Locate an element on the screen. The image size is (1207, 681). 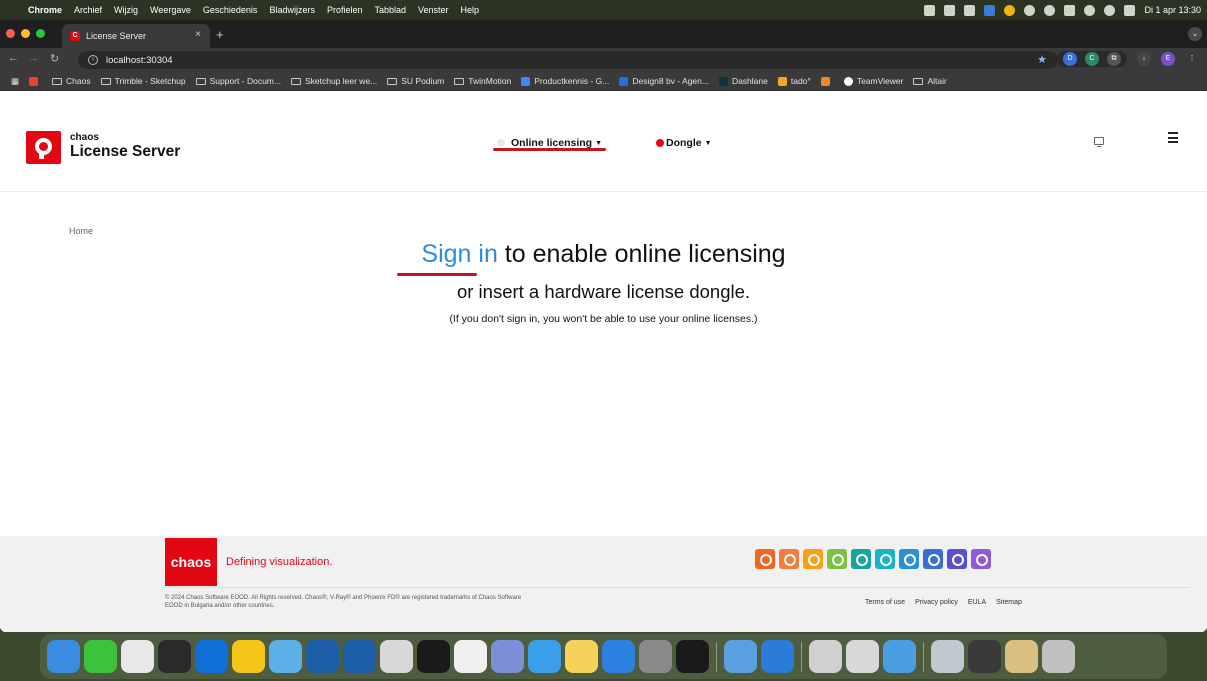
address-bar: i localhost:30304 is located at coordinates (568, 60).